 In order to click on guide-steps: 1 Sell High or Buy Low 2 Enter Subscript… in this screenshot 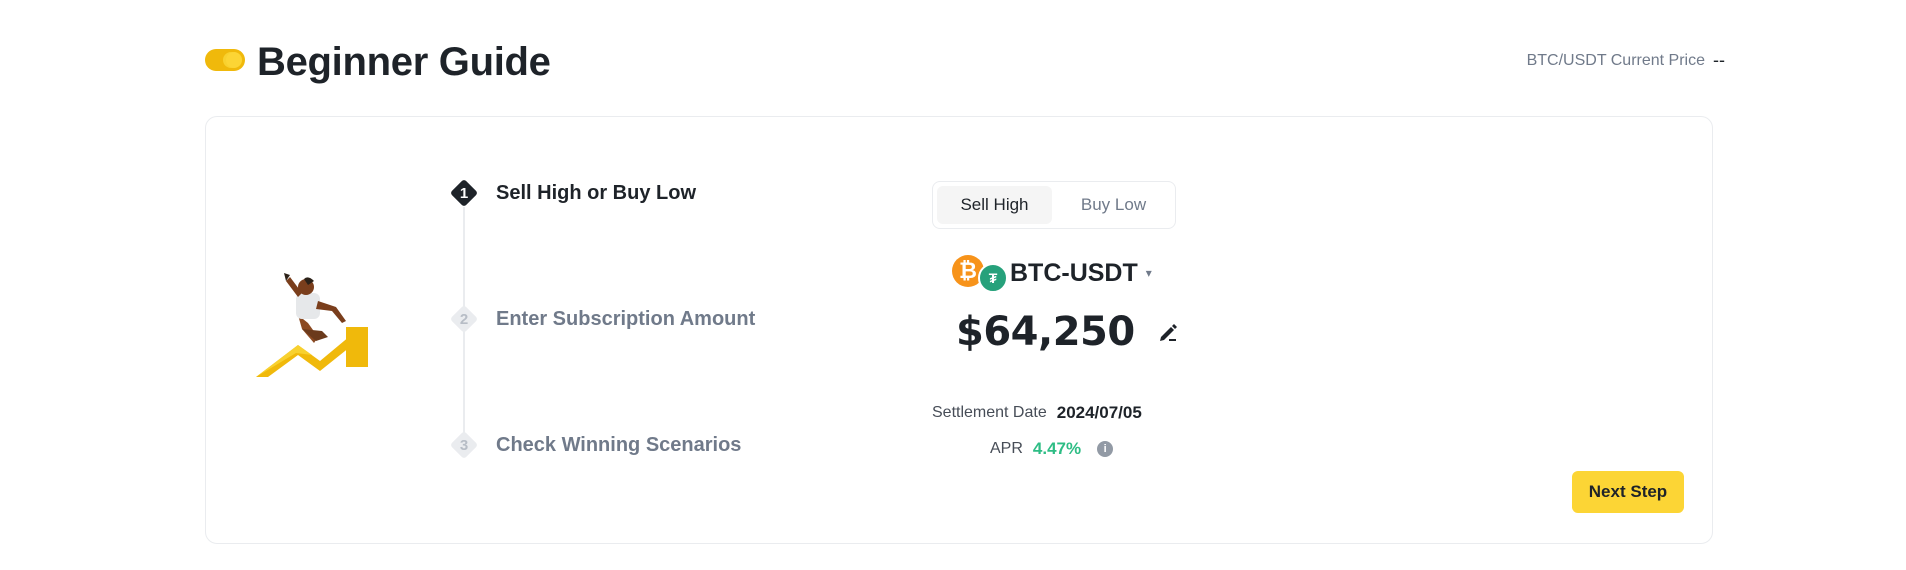, I will do `click(618, 327)`.